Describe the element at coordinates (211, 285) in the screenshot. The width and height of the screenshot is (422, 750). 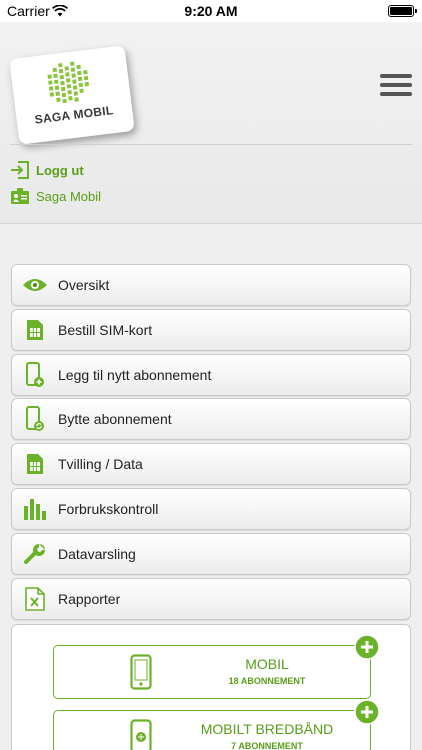
I see `menu-item-oversikt: Oversikt` at that location.